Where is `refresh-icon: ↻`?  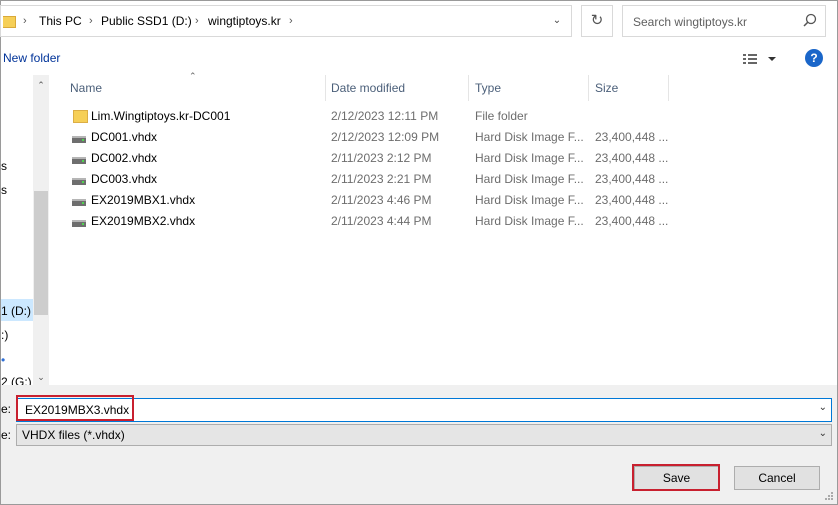 refresh-icon: ↻ is located at coordinates (597, 20).